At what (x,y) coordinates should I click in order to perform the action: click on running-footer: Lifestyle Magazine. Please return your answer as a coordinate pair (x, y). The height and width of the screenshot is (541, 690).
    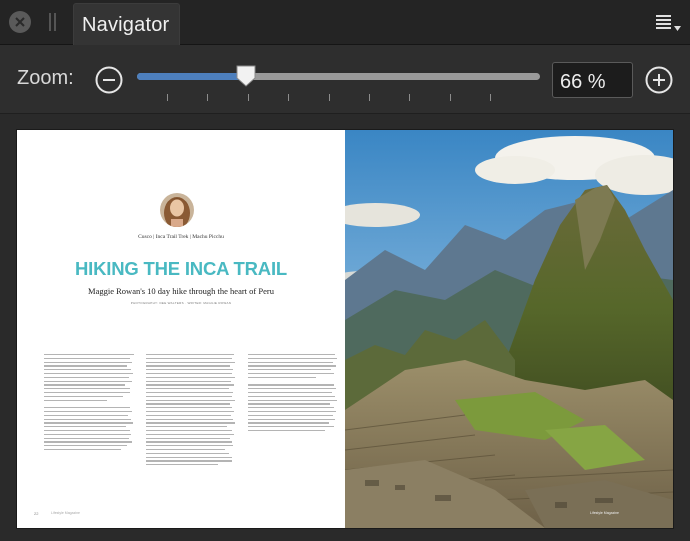
    Looking at the image, I should click on (65, 513).